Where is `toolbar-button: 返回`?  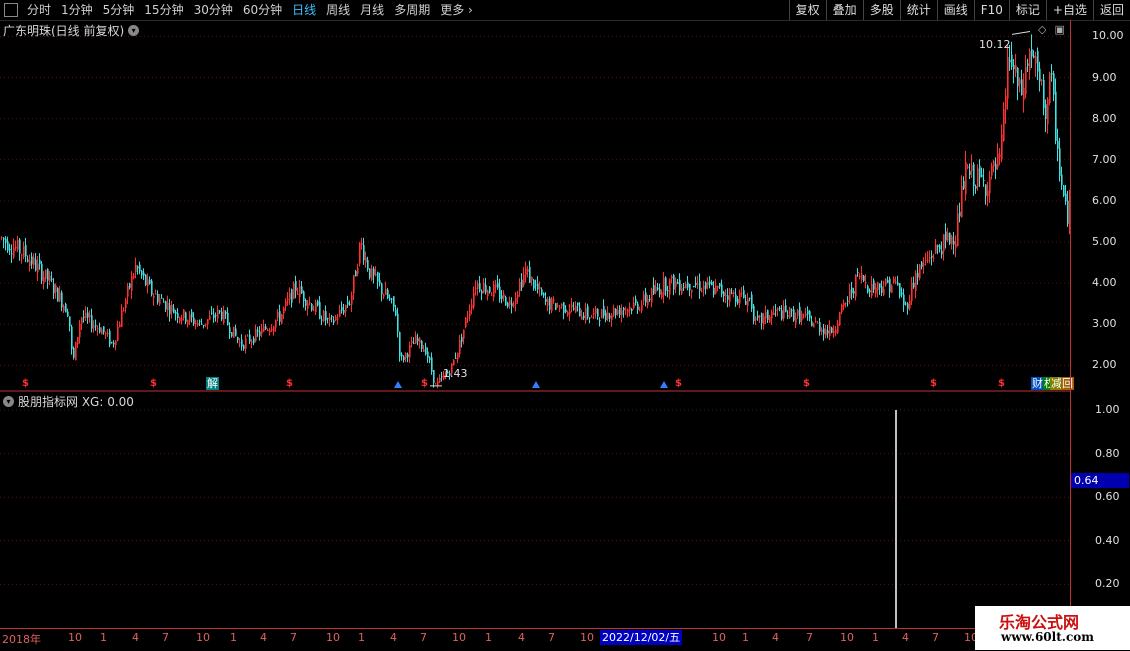 toolbar-button: 返回 is located at coordinates (1111, 10).